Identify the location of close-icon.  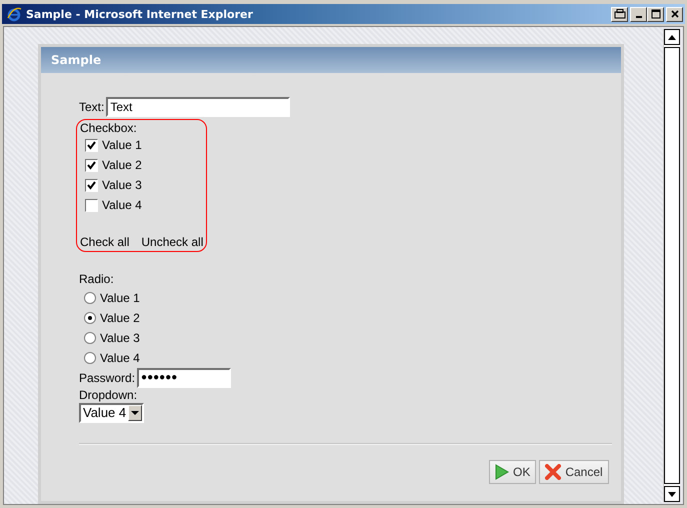
(675, 14).